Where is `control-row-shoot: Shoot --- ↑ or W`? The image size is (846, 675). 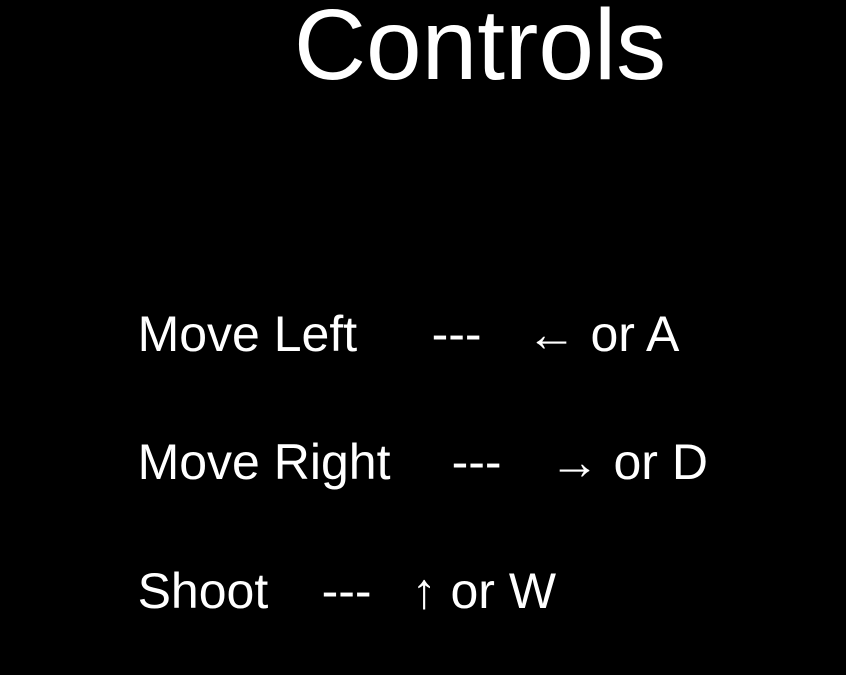
control-row-shoot: Shoot --- ↑ or W is located at coordinates (319, 591).